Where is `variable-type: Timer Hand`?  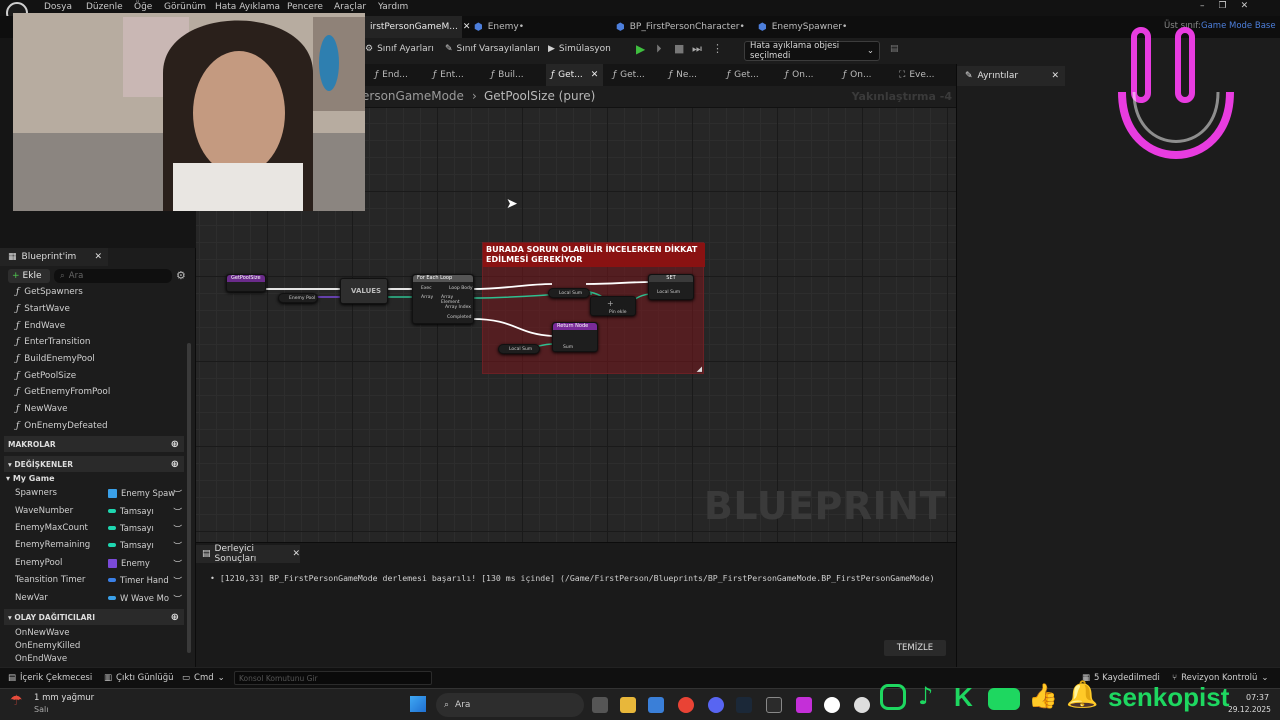 variable-type: Timer Hand is located at coordinates (138, 580).